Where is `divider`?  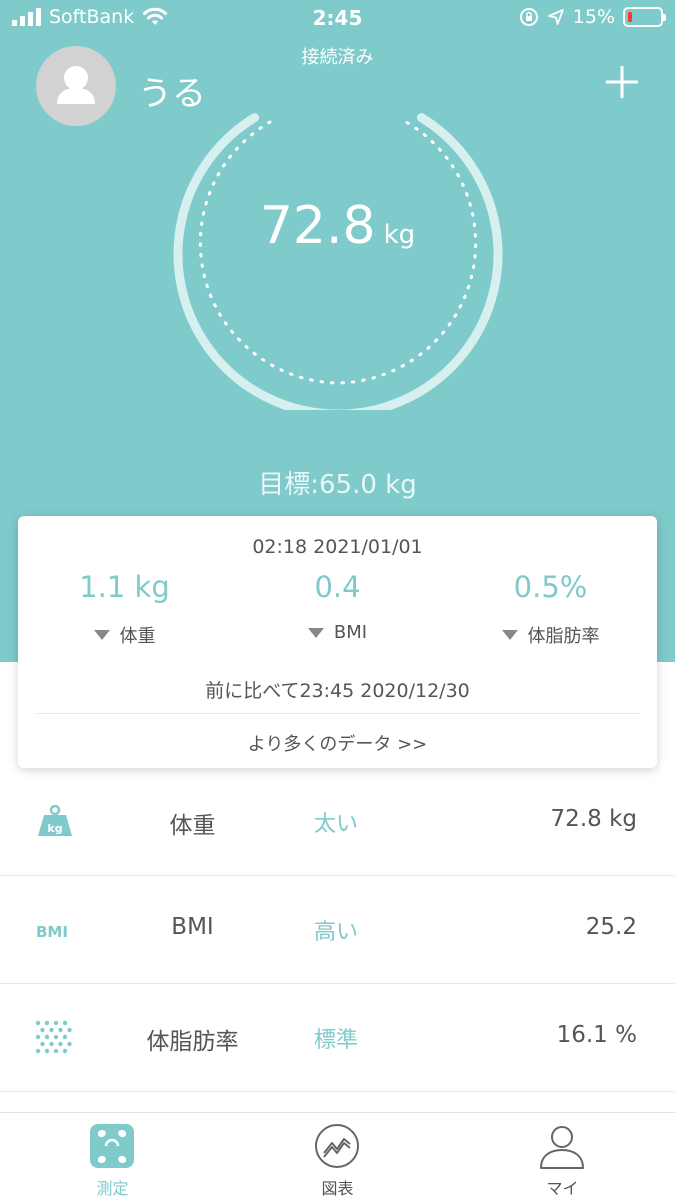
divider is located at coordinates (337, 713).